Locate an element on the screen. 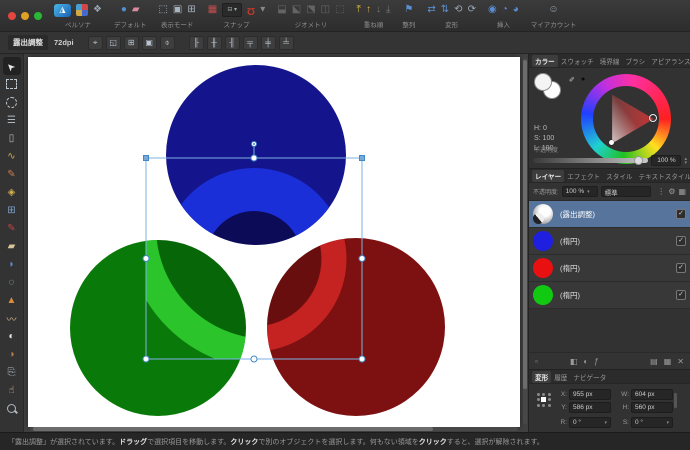 Image resolution: width=690 pixels, height=450 pixels. zoom-window-button is located at coordinates (38, 15).